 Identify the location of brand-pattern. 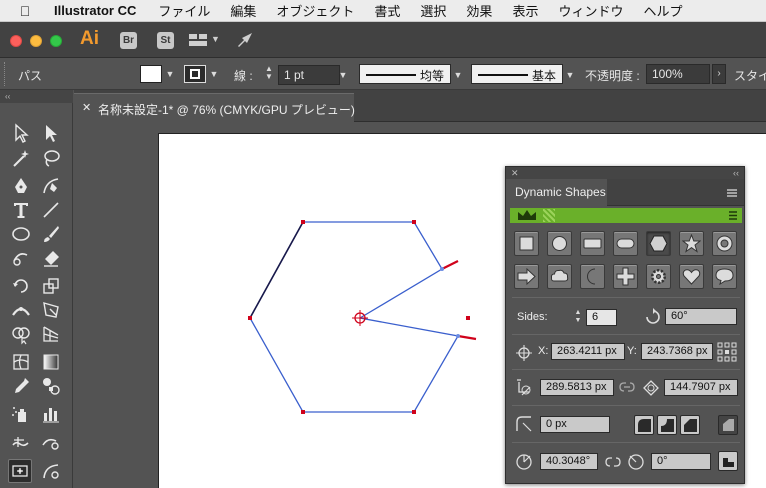
(549, 215).